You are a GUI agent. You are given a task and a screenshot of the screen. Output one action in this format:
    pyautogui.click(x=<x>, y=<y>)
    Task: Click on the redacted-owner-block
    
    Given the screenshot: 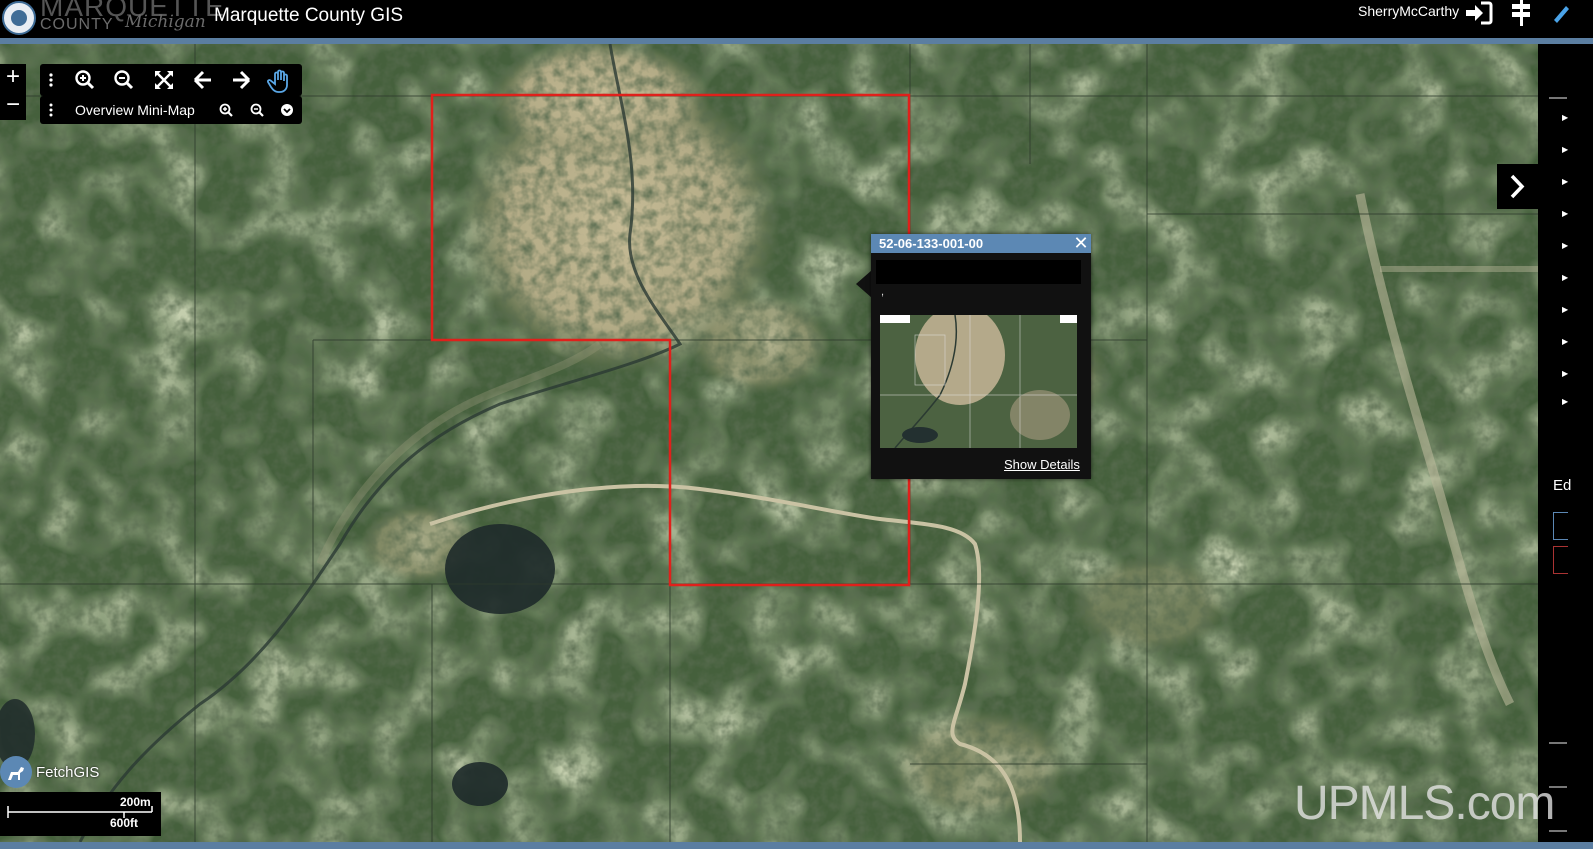 What is the action you would take?
    pyautogui.click(x=978, y=272)
    